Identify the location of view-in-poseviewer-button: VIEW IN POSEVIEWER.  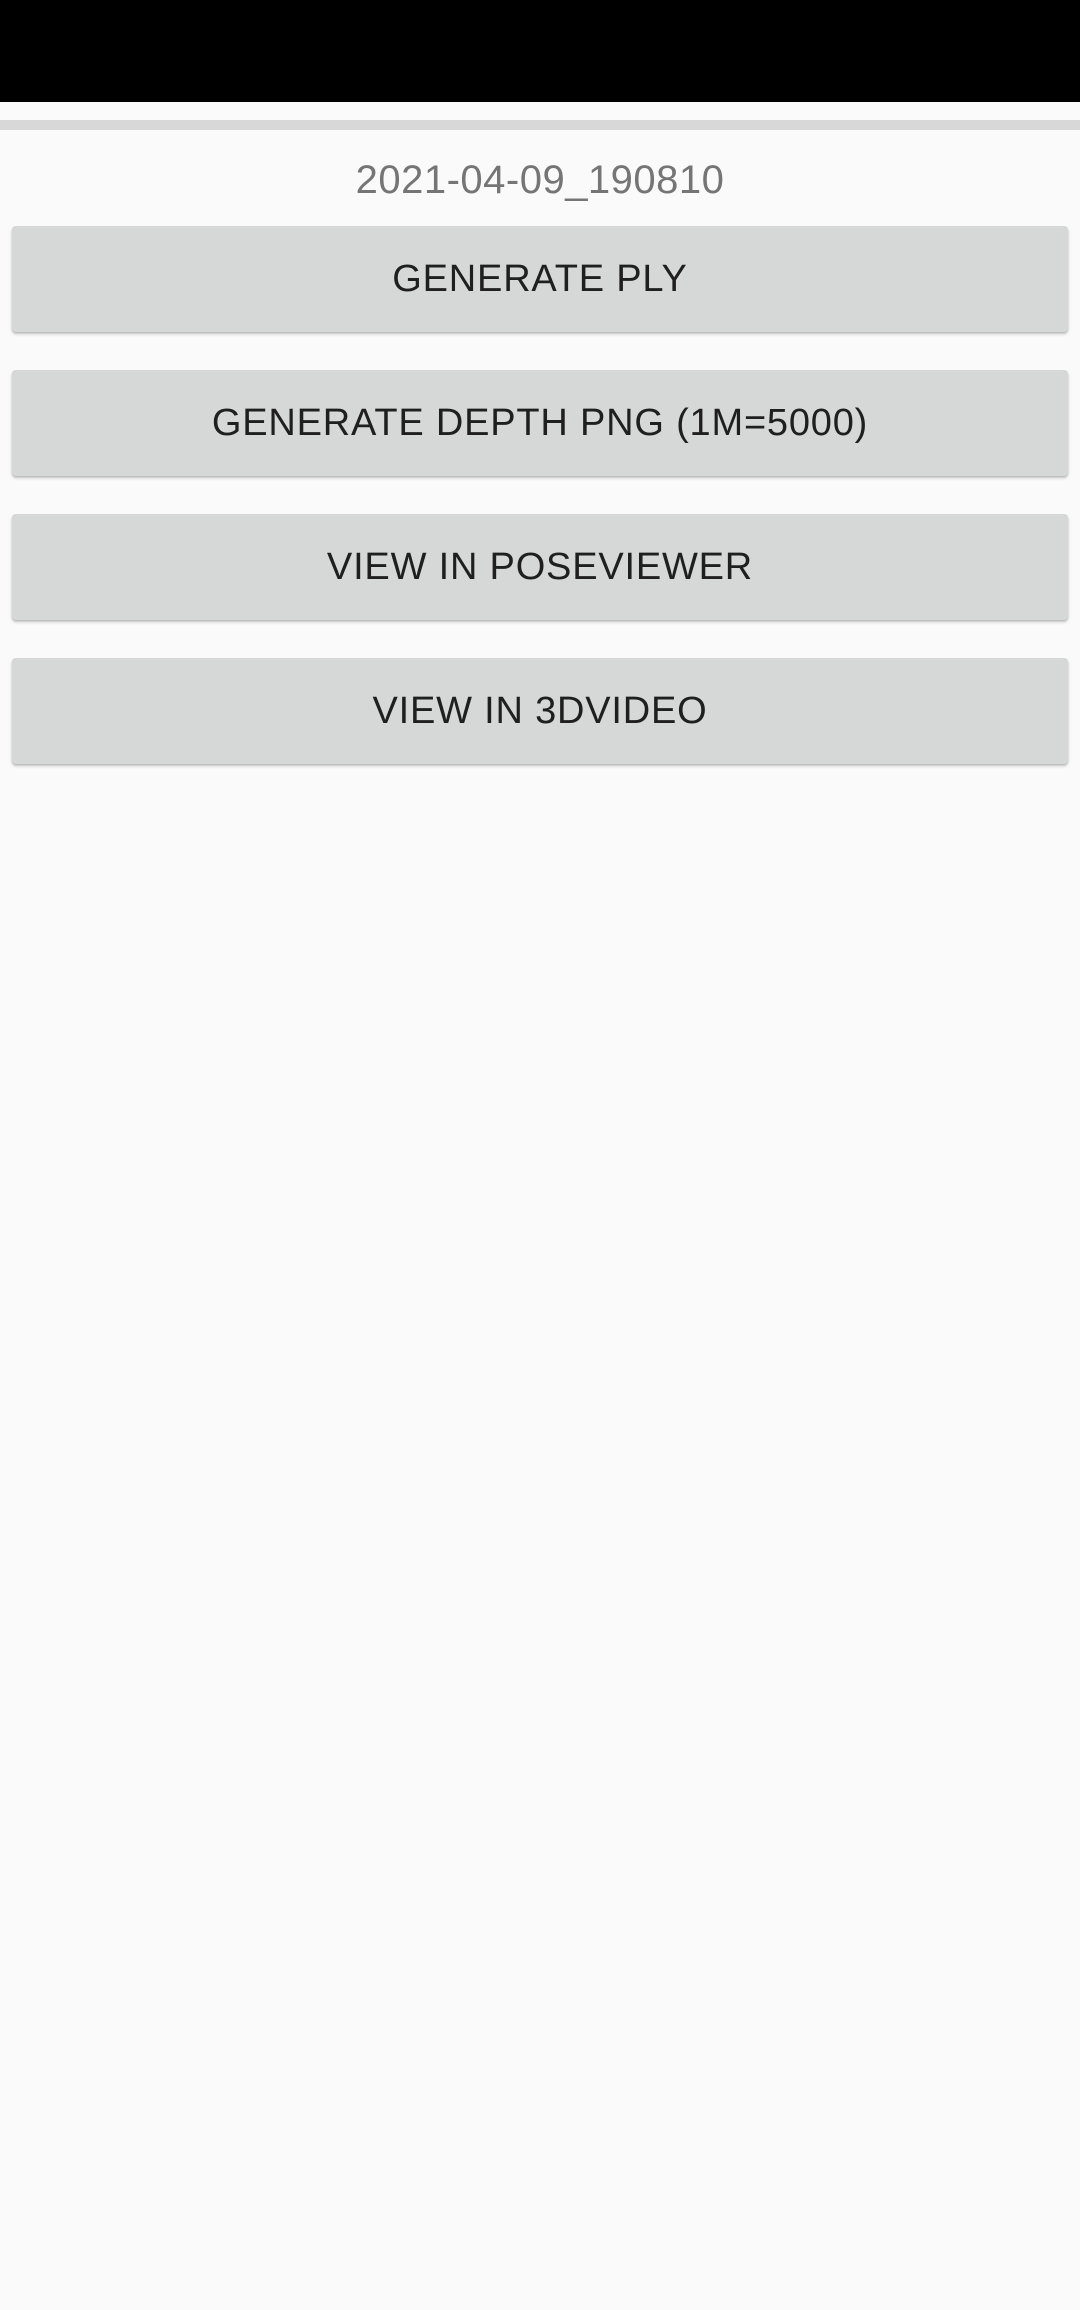
(540, 567).